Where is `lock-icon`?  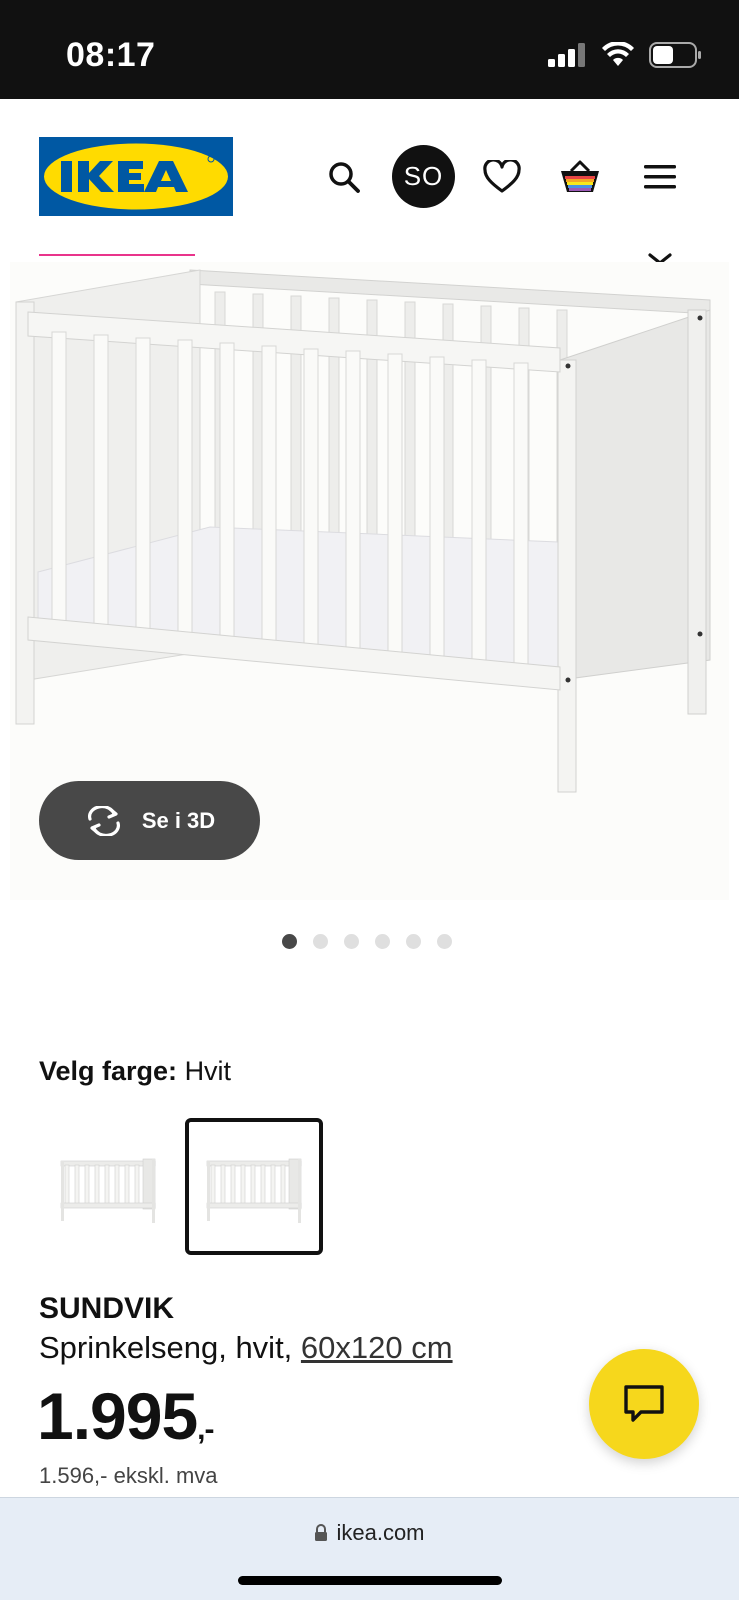
lock-icon is located at coordinates (321, 1532).